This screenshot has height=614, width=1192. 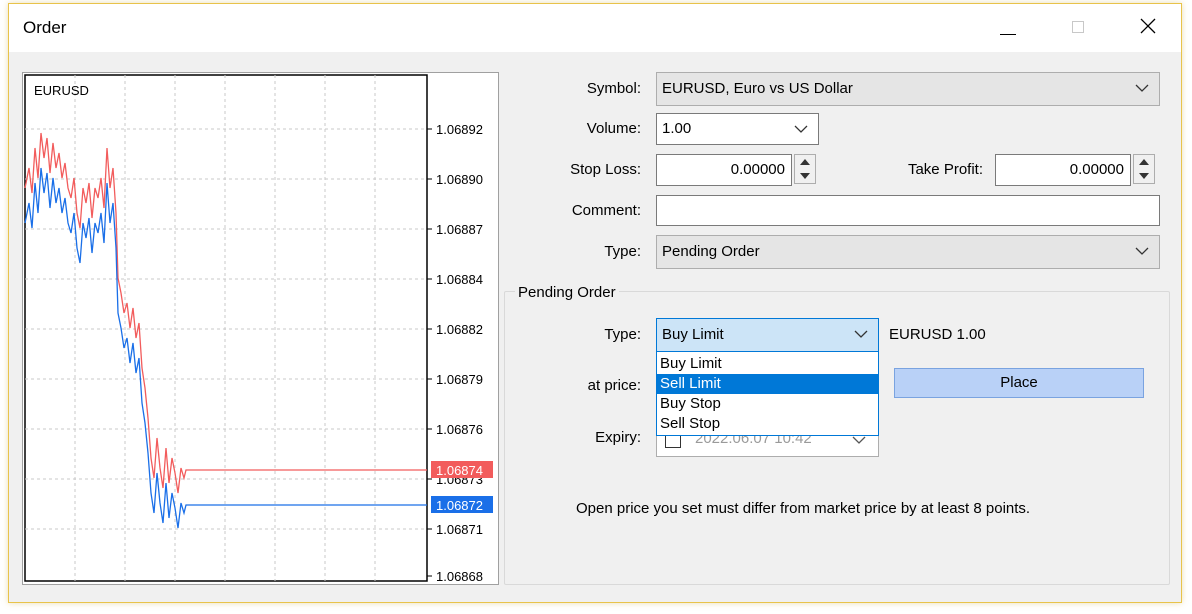 What do you see at coordinates (767, 404) in the screenshot?
I see `dropdown-option-buy-stop: Buy Stop` at bounding box center [767, 404].